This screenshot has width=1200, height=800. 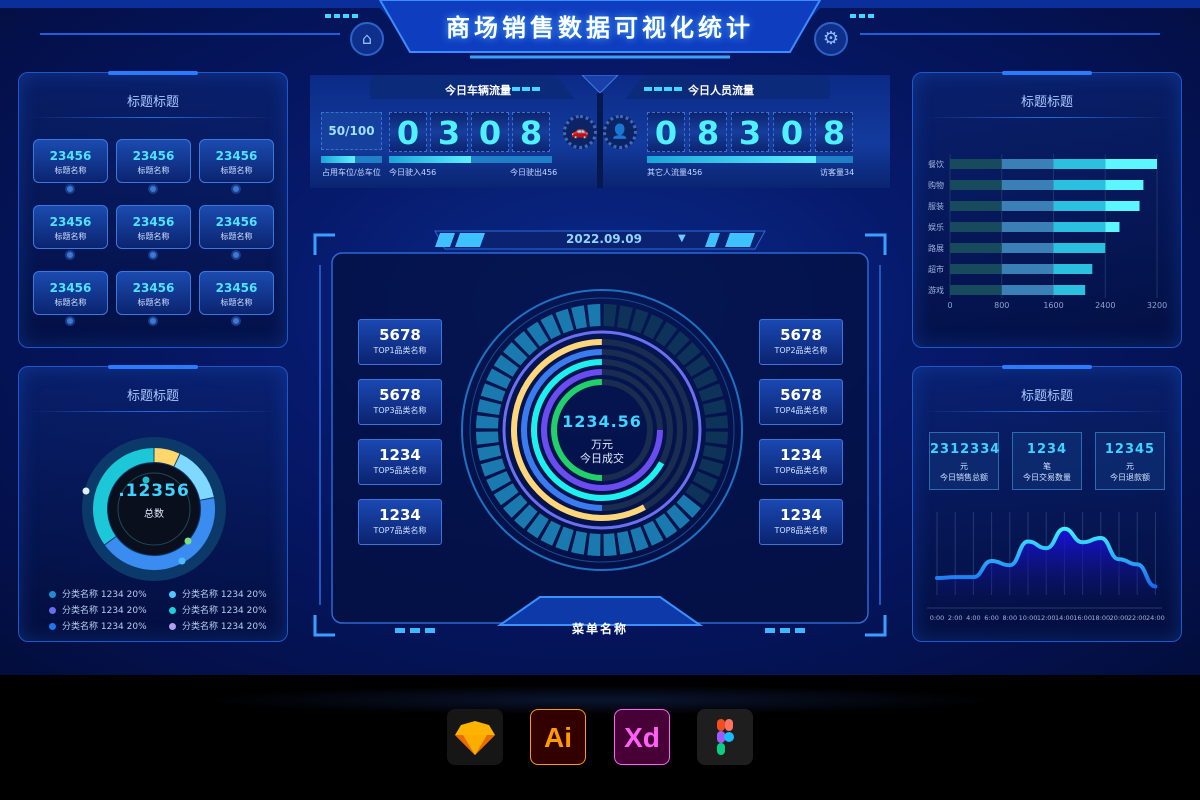 I want to click on gear-icon: ⚙, so click(x=831, y=38).